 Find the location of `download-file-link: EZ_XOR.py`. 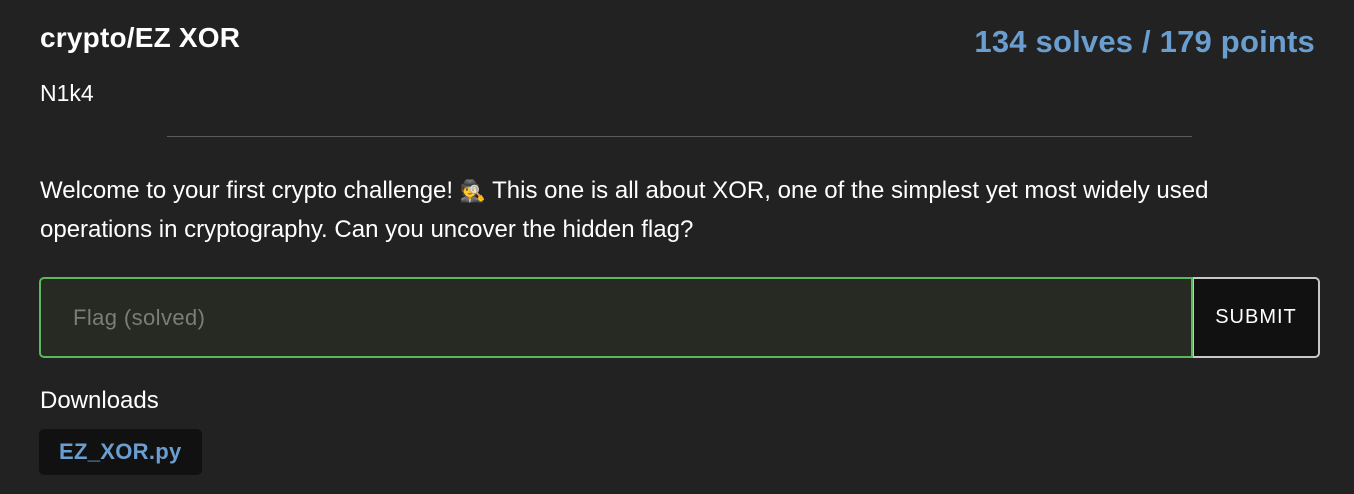

download-file-link: EZ_XOR.py is located at coordinates (120, 452).